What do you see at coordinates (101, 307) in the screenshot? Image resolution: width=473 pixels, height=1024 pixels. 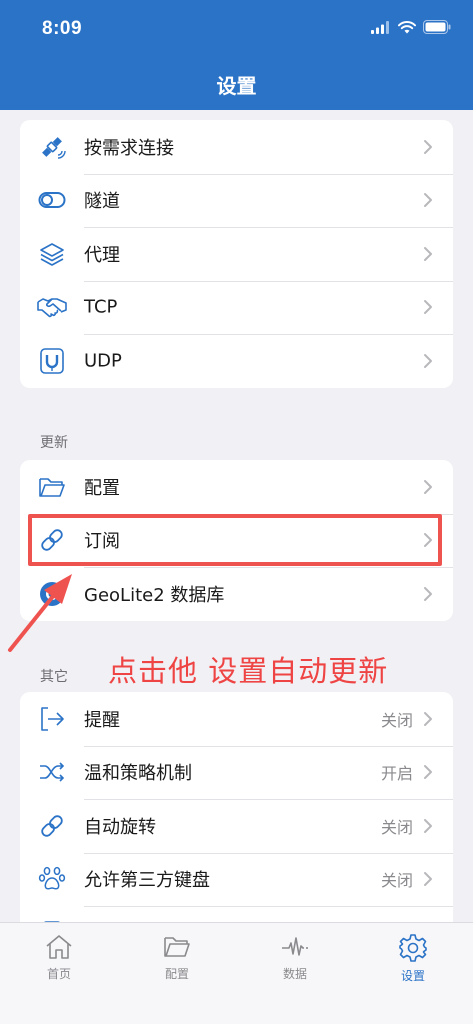 I see `settings-row-label: TCP` at bounding box center [101, 307].